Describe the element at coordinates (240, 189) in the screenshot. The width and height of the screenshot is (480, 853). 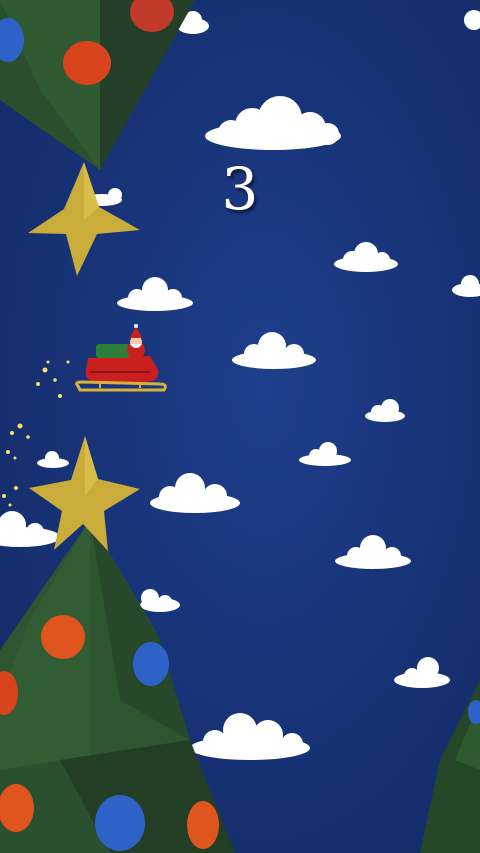
I see `score-counter: 3` at that location.